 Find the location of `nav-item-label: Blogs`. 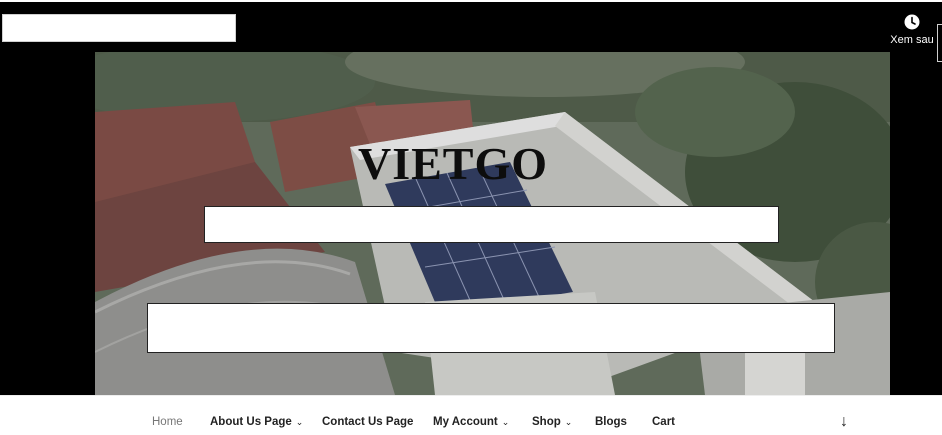

nav-item-label: Blogs is located at coordinates (611, 422).